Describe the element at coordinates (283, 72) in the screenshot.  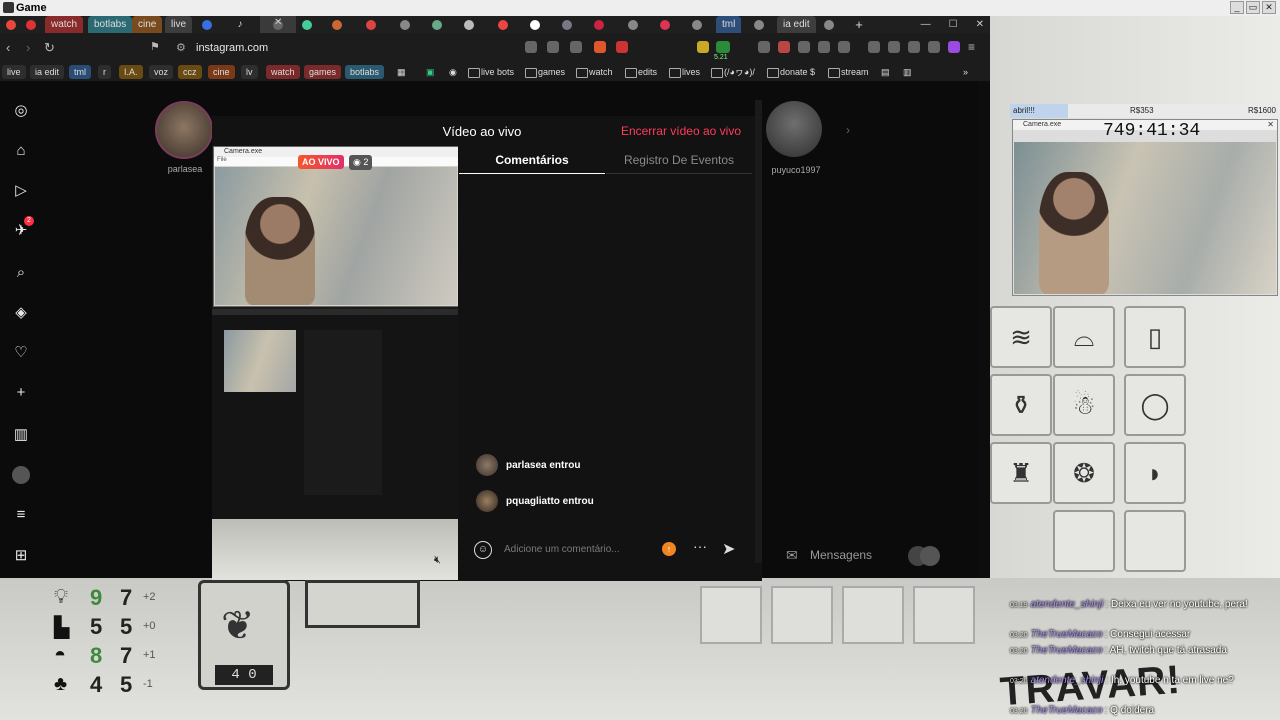
I see `bookmark-watch: watch` at that location.